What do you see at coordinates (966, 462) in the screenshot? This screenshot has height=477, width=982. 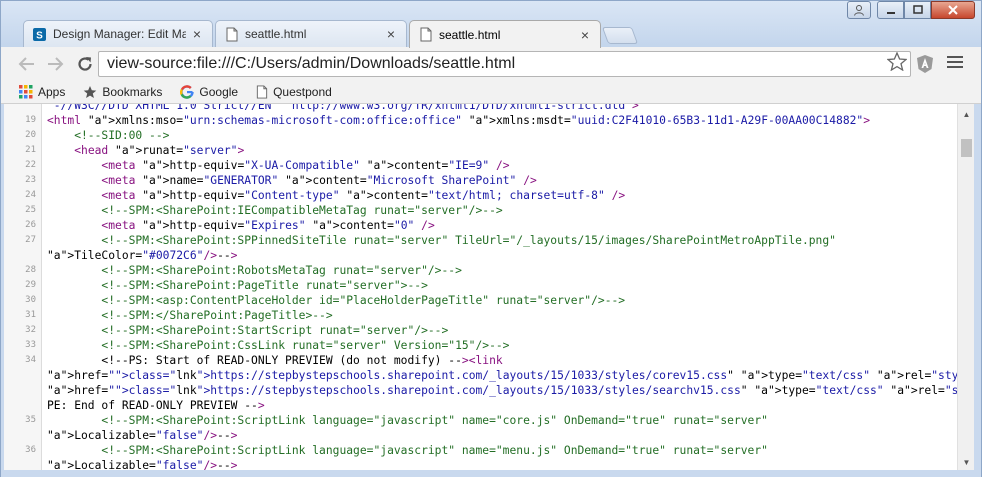 I see `scroll-down-arrow-icon: ▼` at bounding box center [966, 462].